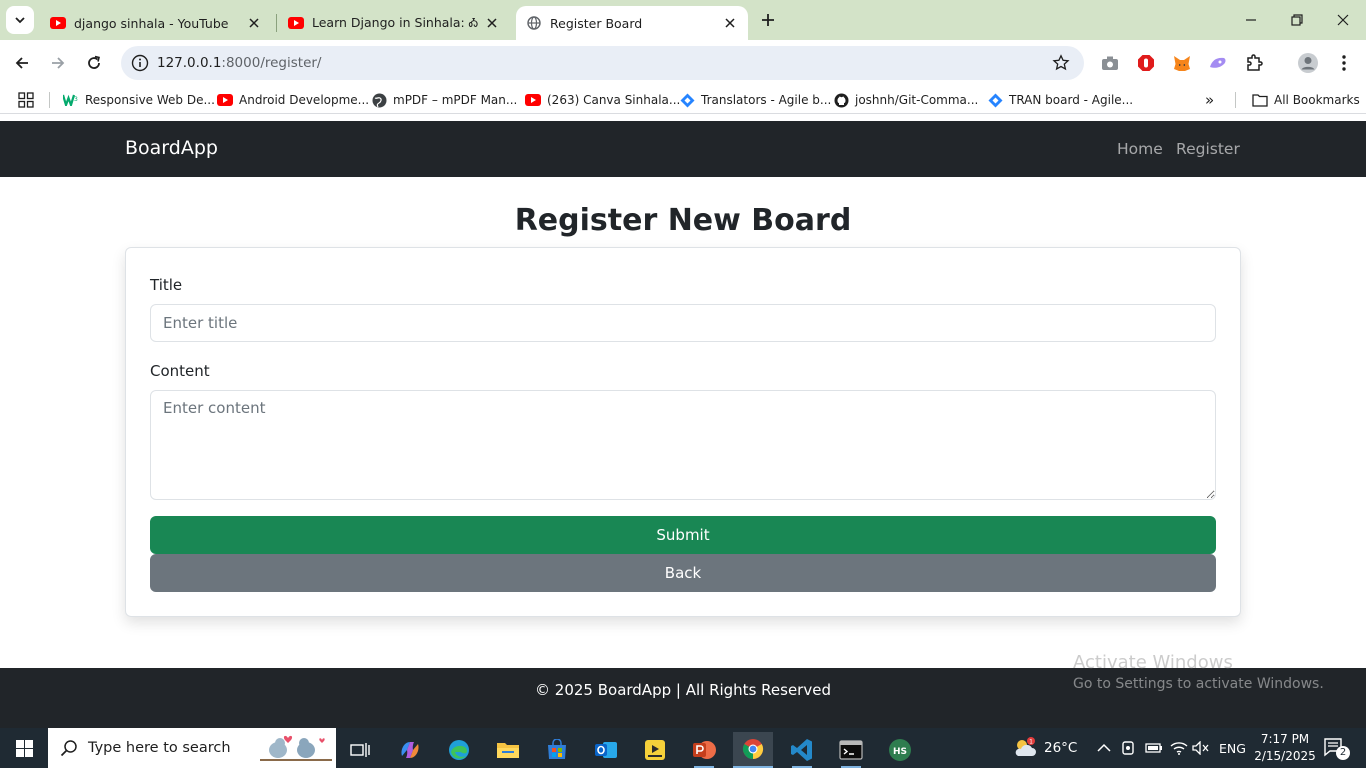 The height and width of the screenshot is (768, 1366). I want to click on arrow-left-icon, so click(21, 63).